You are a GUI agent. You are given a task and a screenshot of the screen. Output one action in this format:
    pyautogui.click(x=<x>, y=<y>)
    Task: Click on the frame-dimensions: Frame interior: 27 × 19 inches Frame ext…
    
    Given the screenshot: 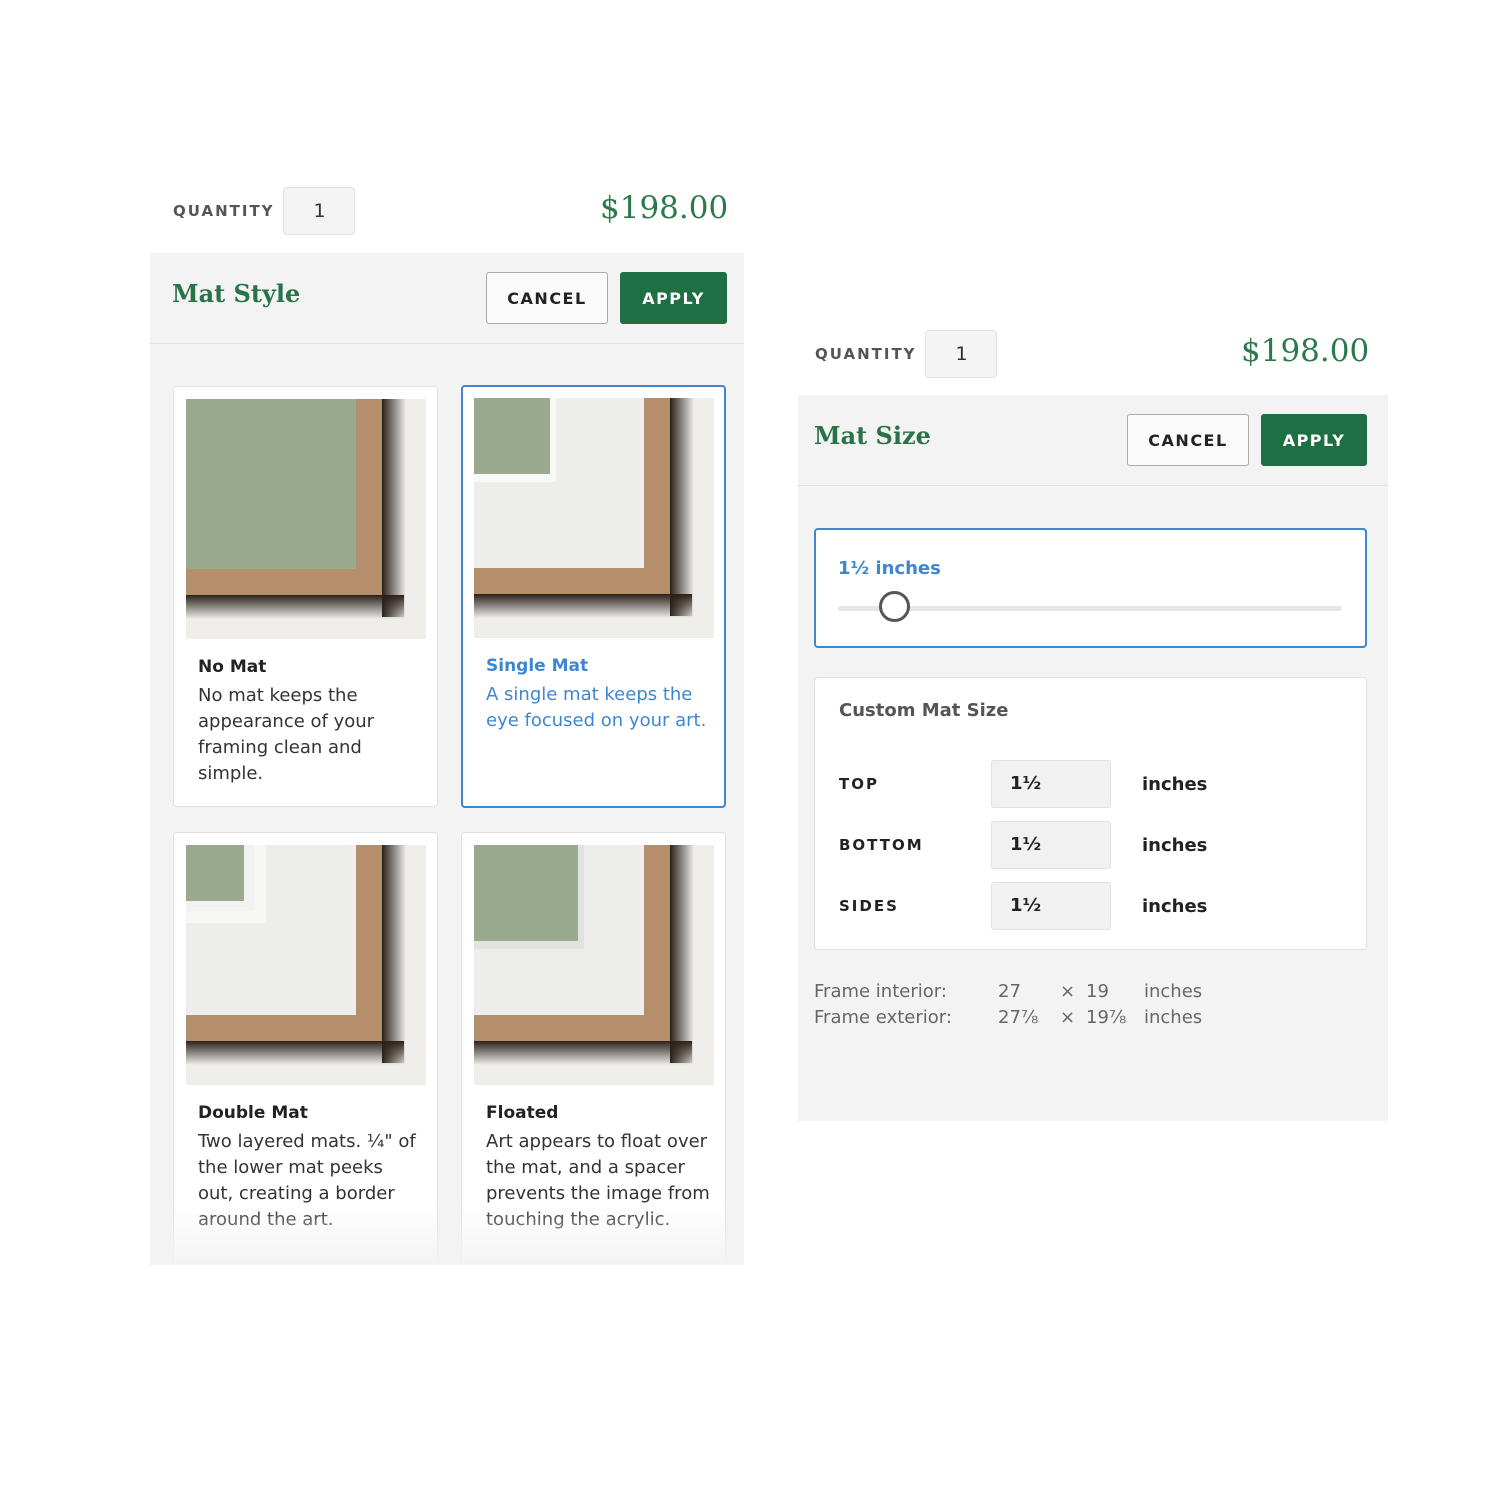 What is the action you would take?
    pyautogui.click(x=1094, y=1011)
    